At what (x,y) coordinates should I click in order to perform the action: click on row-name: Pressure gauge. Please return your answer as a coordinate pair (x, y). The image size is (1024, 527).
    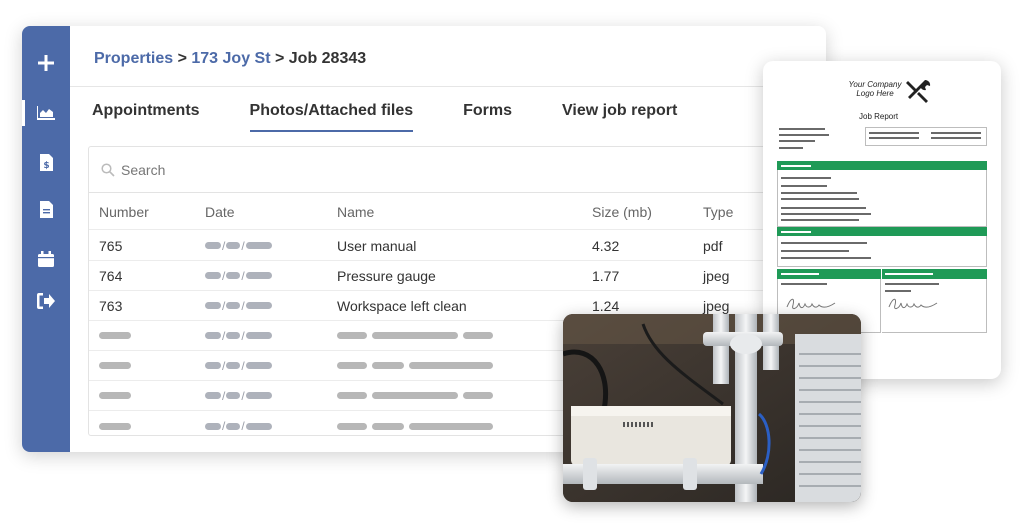
    Looking at the image, I should click on (386, 275).